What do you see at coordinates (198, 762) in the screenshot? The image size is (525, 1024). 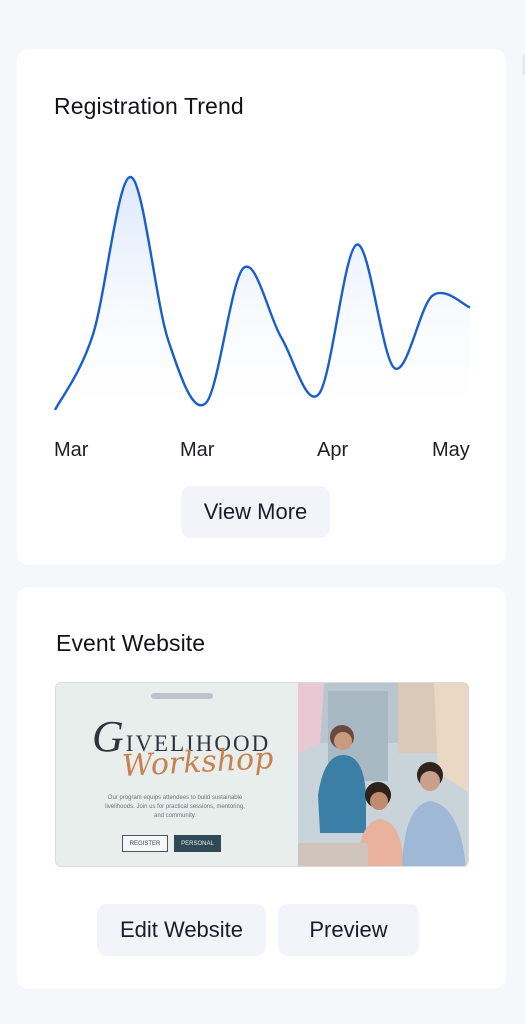 I see `thumbnail-script-title: Workshop` at bounding box center [198, 762].